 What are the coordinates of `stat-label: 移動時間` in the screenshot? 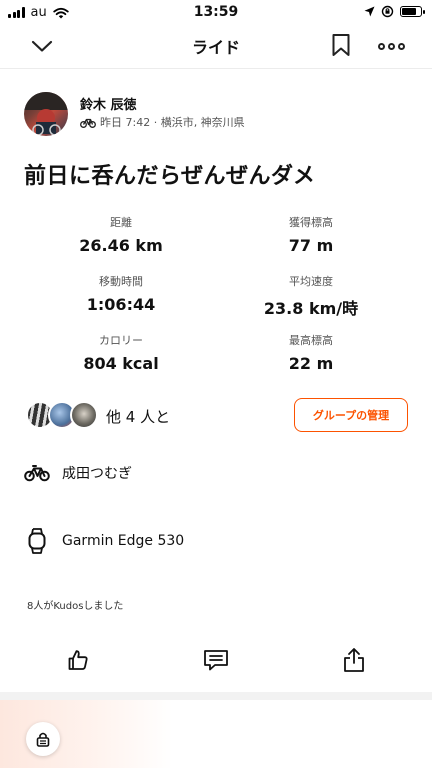 It's located at (121, 281).